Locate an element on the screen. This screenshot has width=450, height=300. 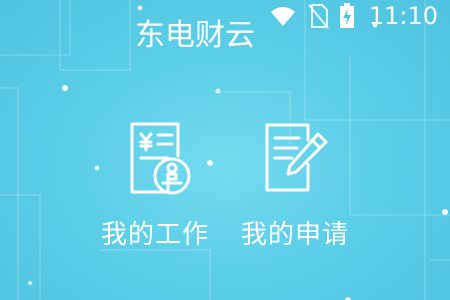
my-application-label: 我的申请 is located at coordinates (294, 235).